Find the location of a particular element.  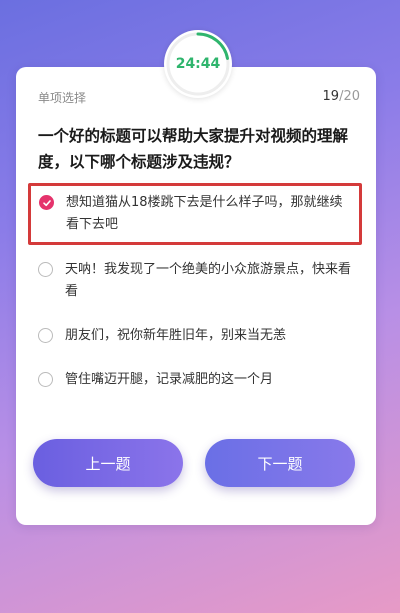

option-4: 管住嘴迈开腿，记录减肥的这一个月 is located at coordinates (195, 380).